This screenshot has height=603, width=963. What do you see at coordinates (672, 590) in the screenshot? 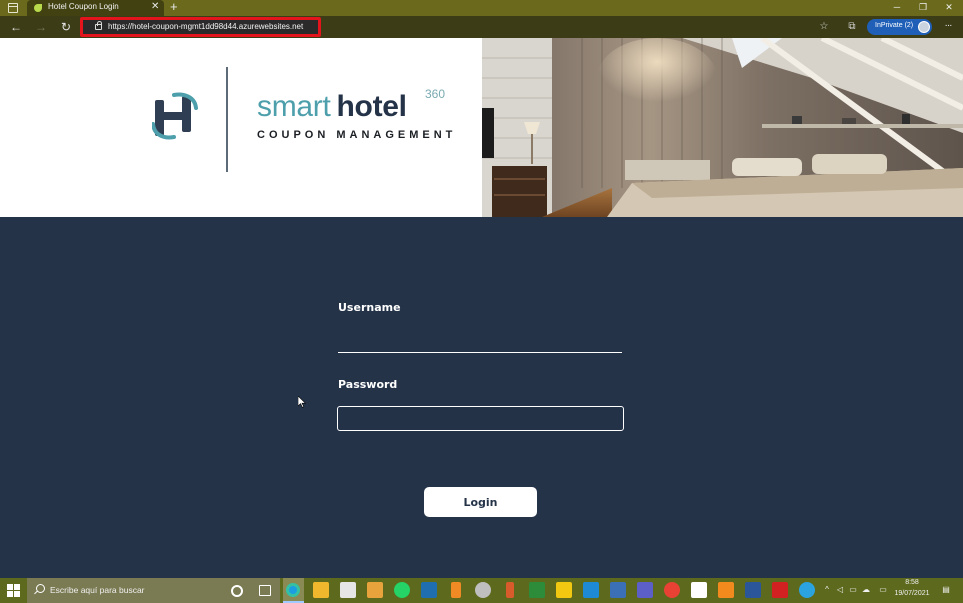
I see `chrome-icon` at bounding box center [672, 590].